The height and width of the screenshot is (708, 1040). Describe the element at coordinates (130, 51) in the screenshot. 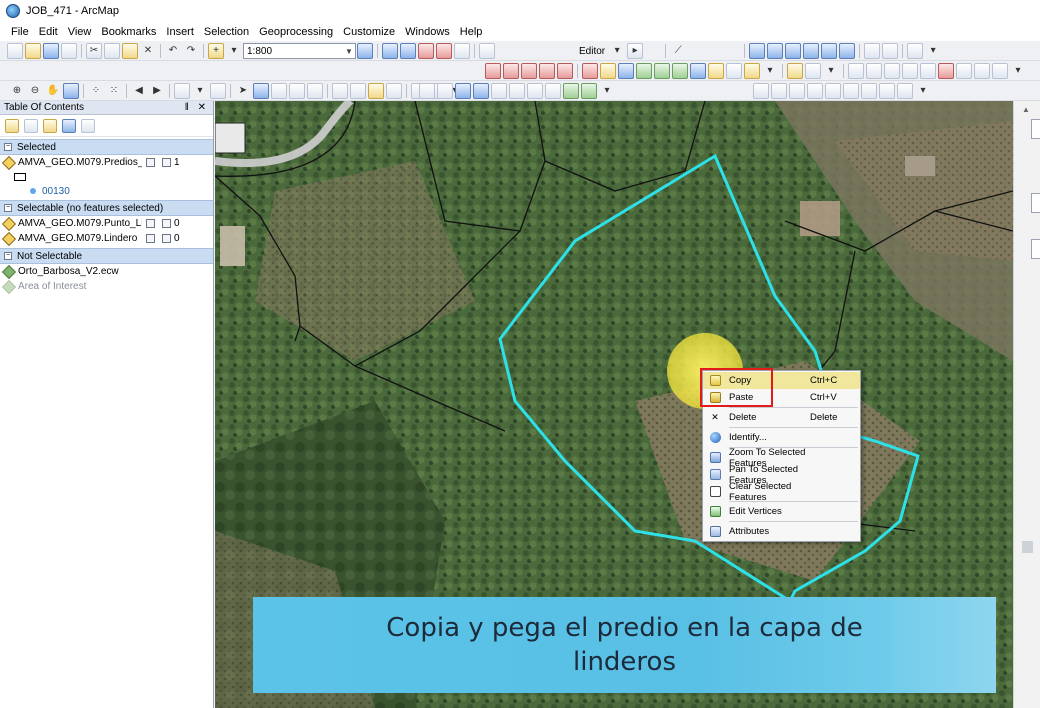

I see `paste-toolbar-icon` at that location.